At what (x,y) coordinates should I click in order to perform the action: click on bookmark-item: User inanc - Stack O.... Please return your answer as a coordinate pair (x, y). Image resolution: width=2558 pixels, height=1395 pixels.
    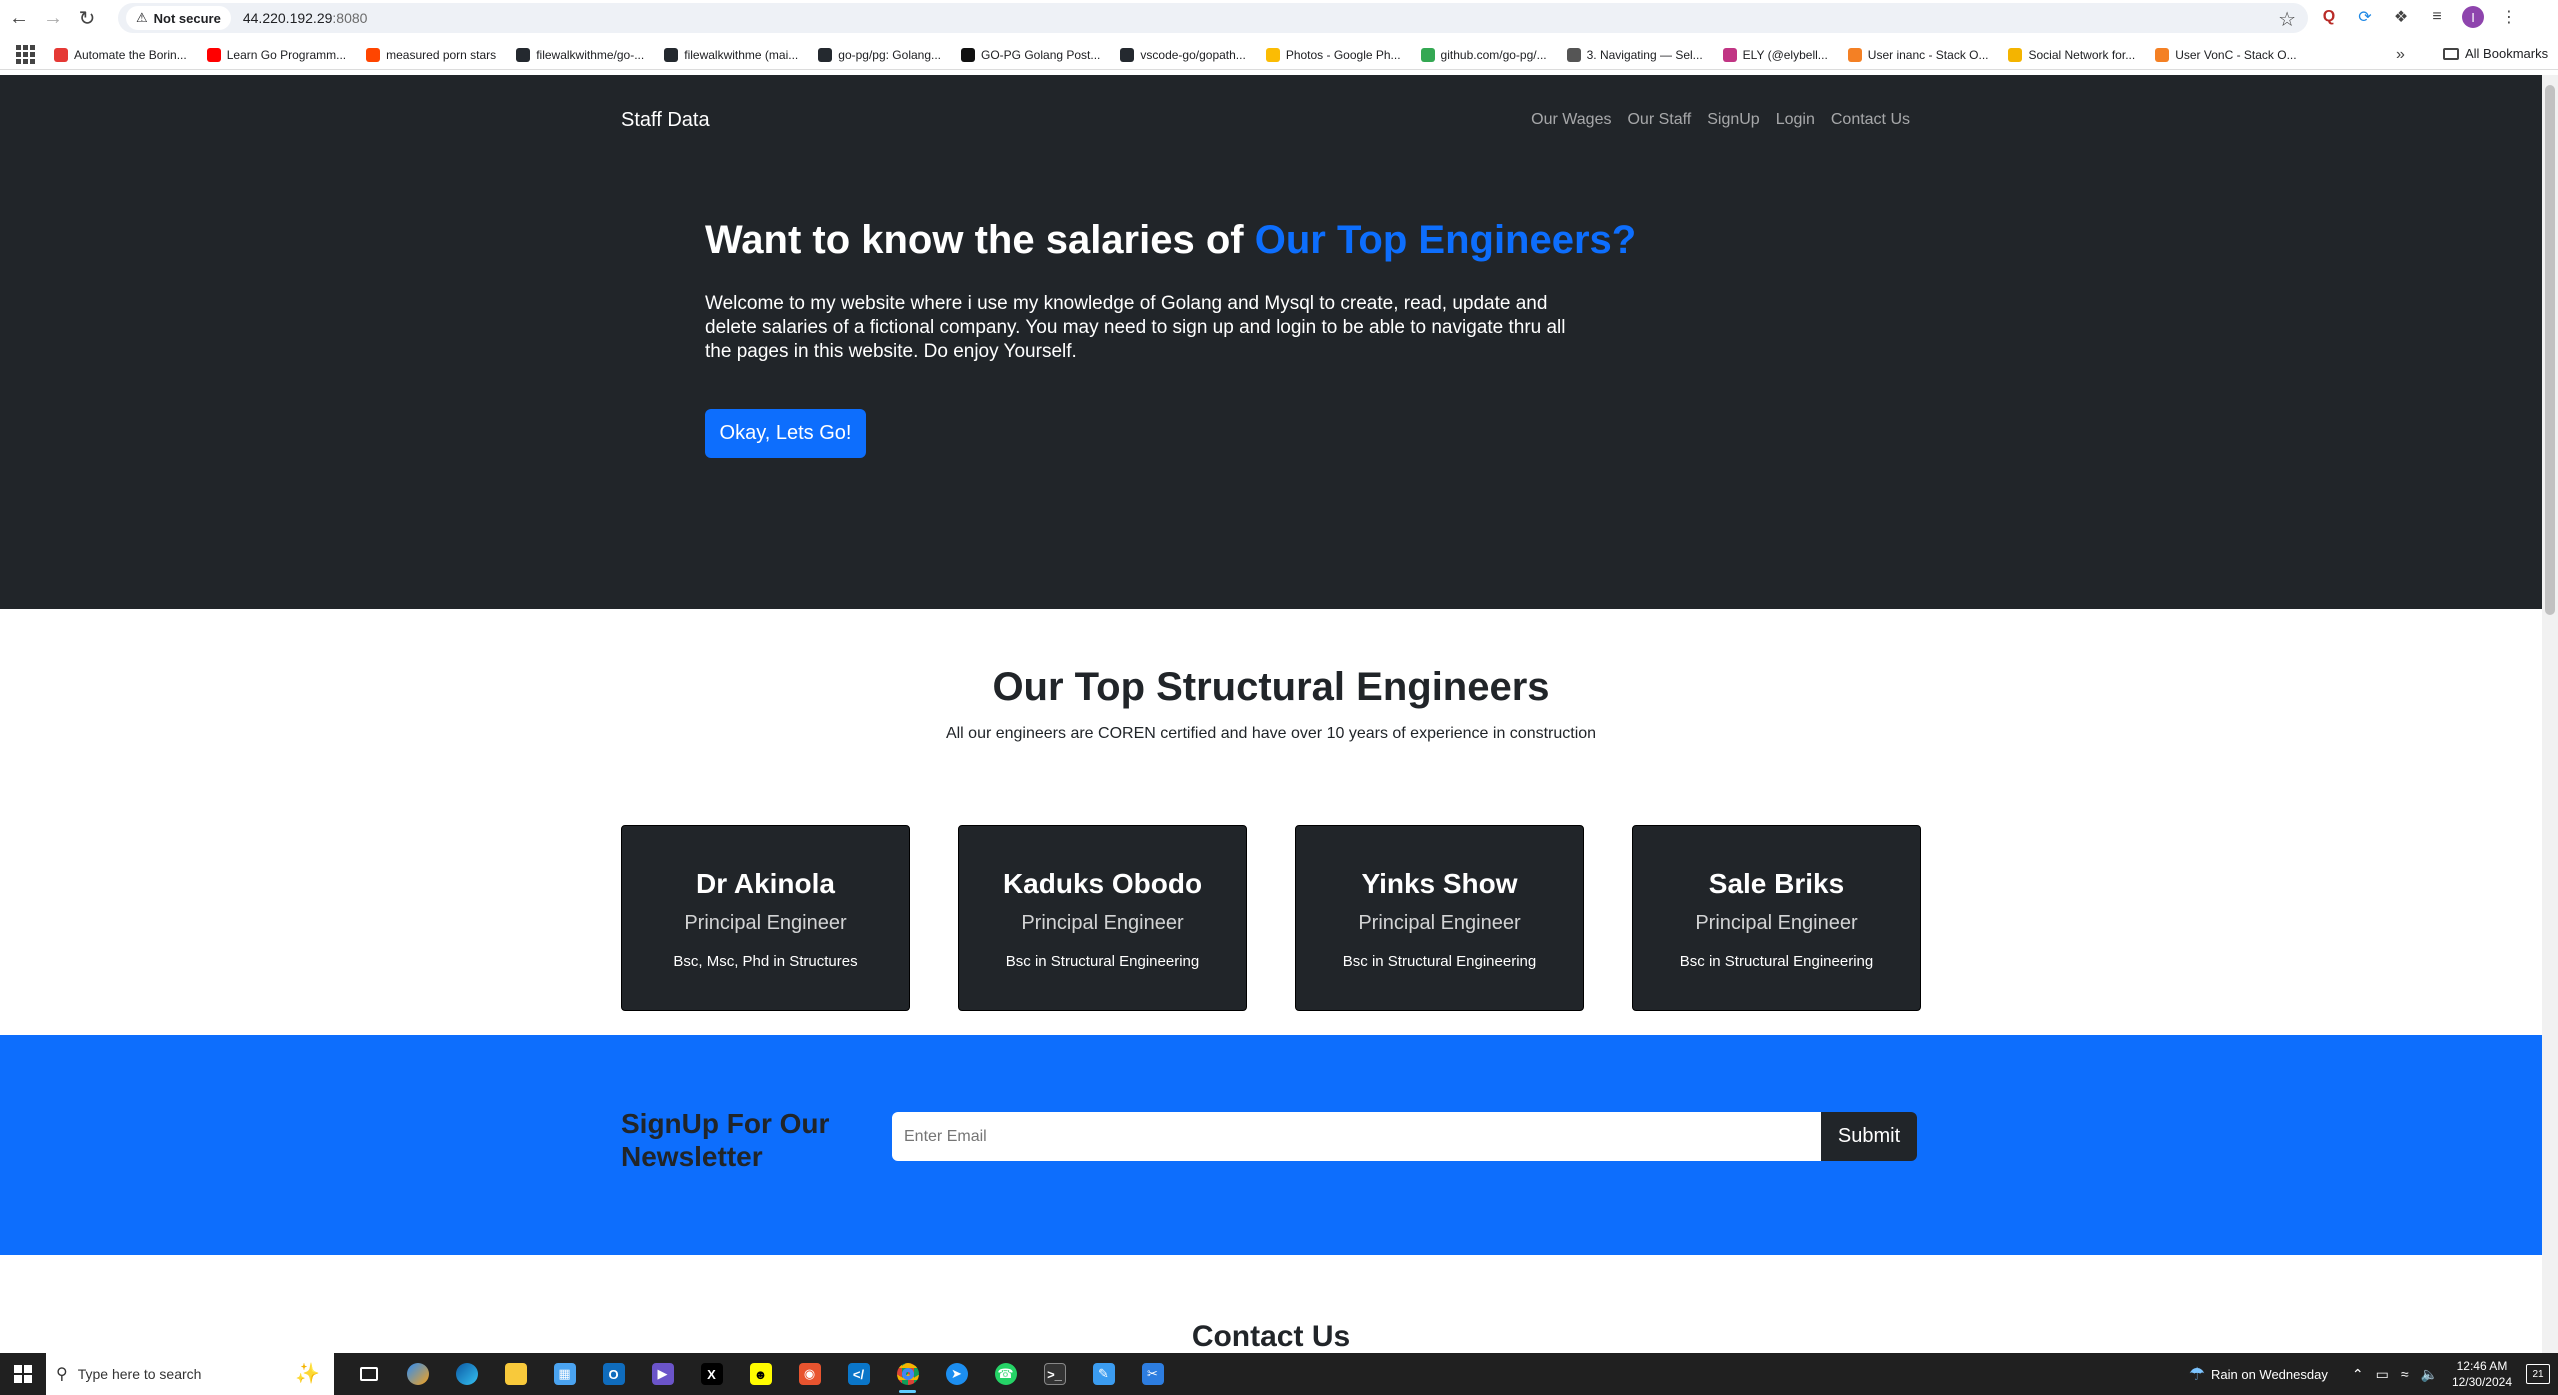
    Looking at the image, I should click on (1918, 54).